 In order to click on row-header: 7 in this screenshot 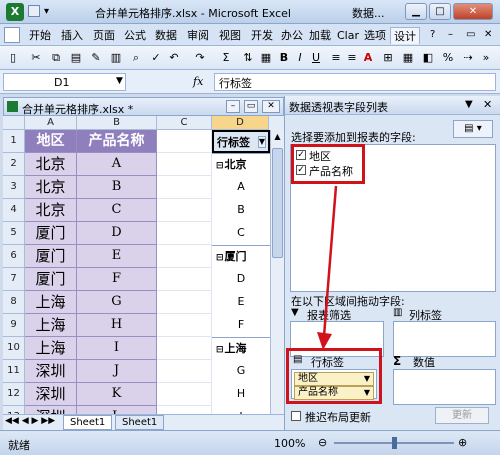, I will do `click(14, 279)`.